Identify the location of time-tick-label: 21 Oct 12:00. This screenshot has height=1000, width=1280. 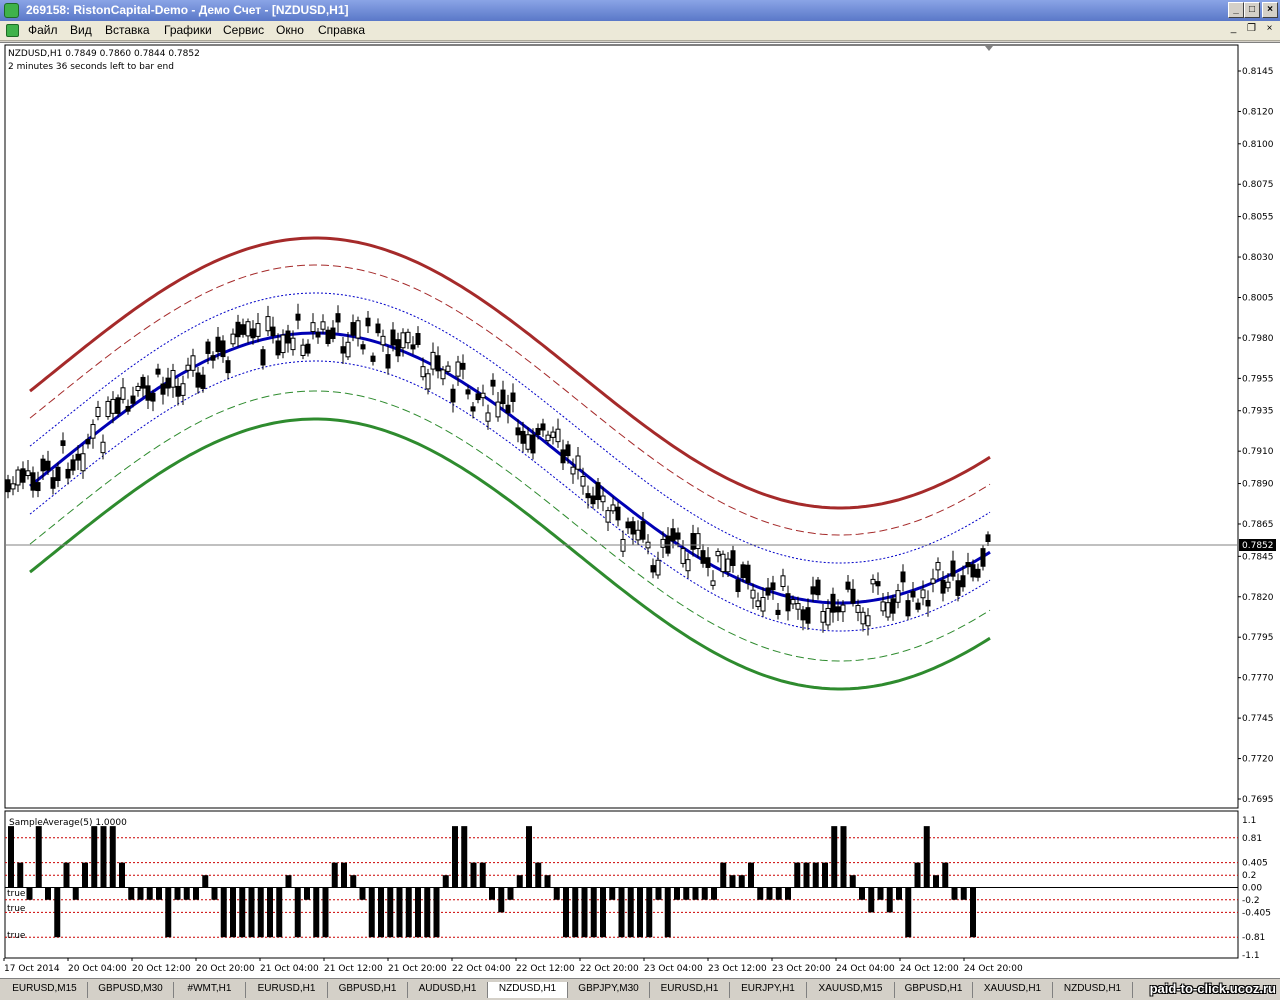
(353, 969).